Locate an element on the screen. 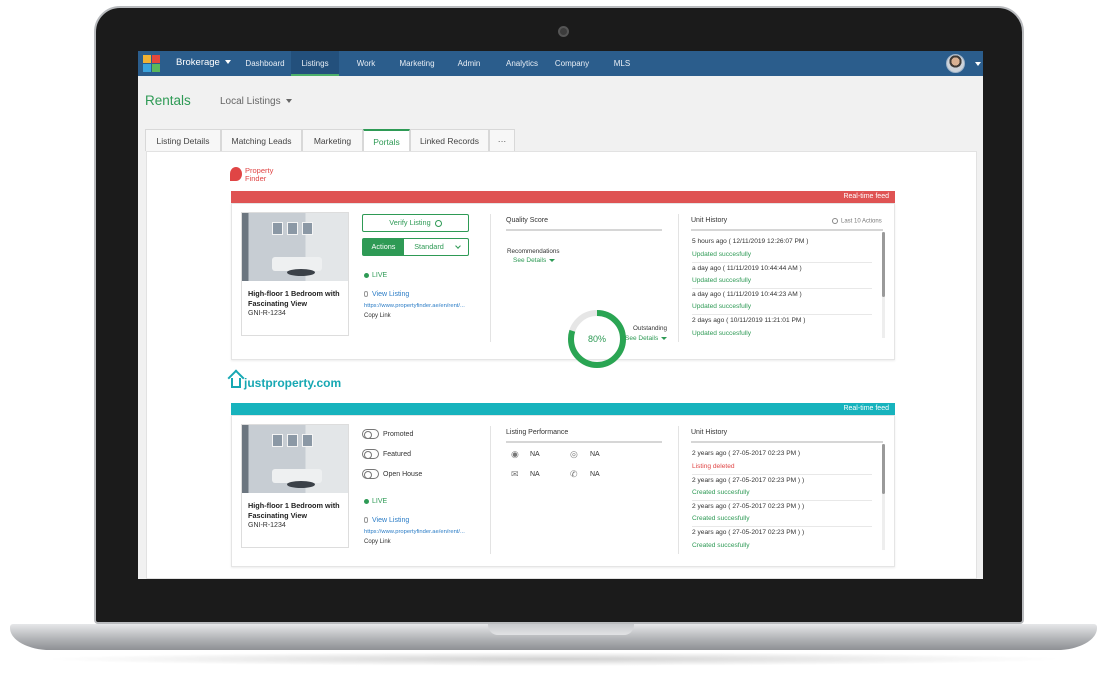 The height and width of the screenshot is (677, 1107). emails-value: NA is located at coordinates (535, 474).